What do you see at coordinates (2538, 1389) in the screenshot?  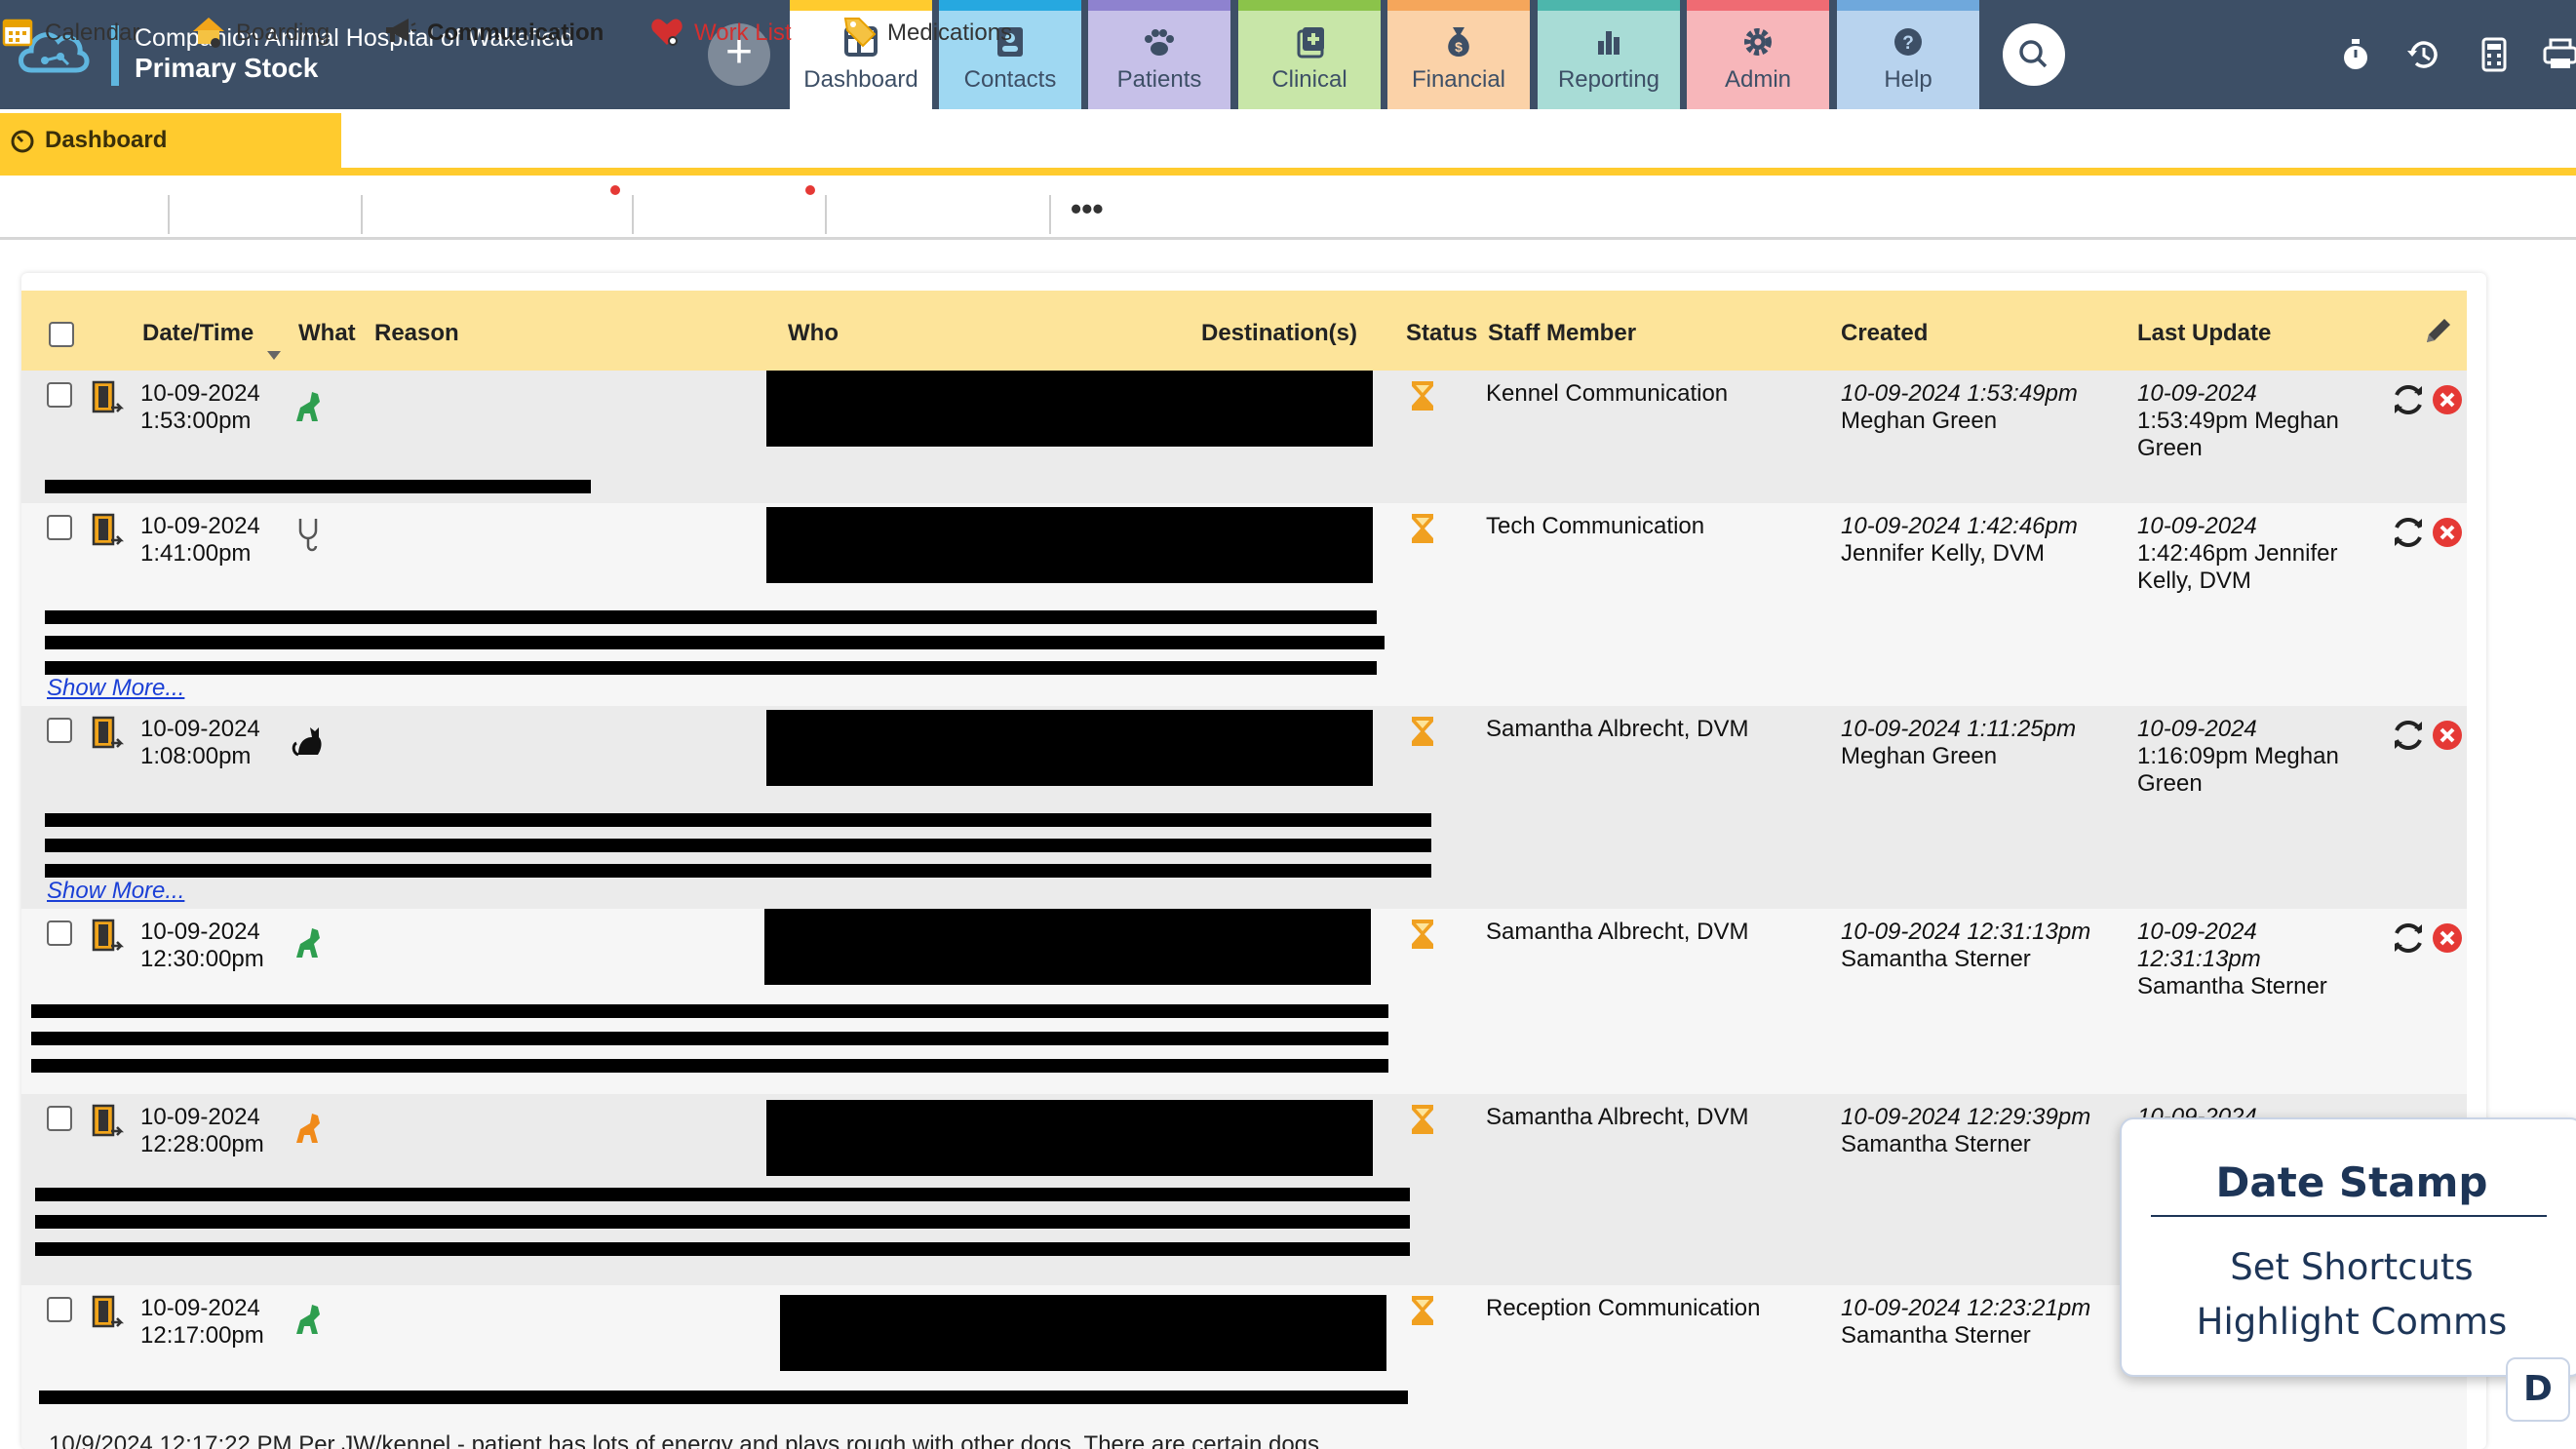 I see `quick-menu-button: D` at bounding box center [2538, 1389].